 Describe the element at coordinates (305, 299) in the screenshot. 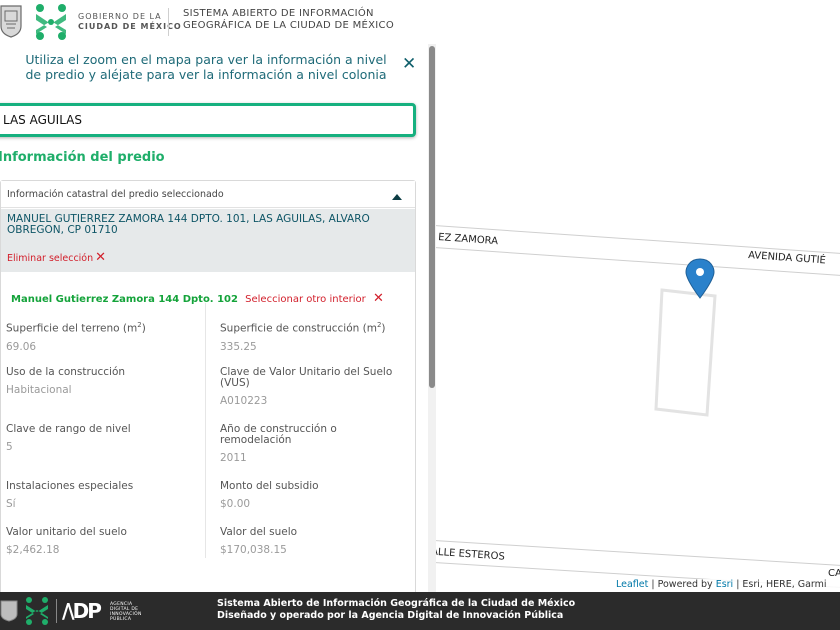

I see `select-other-link: Seleccionar otro interior` at that location.